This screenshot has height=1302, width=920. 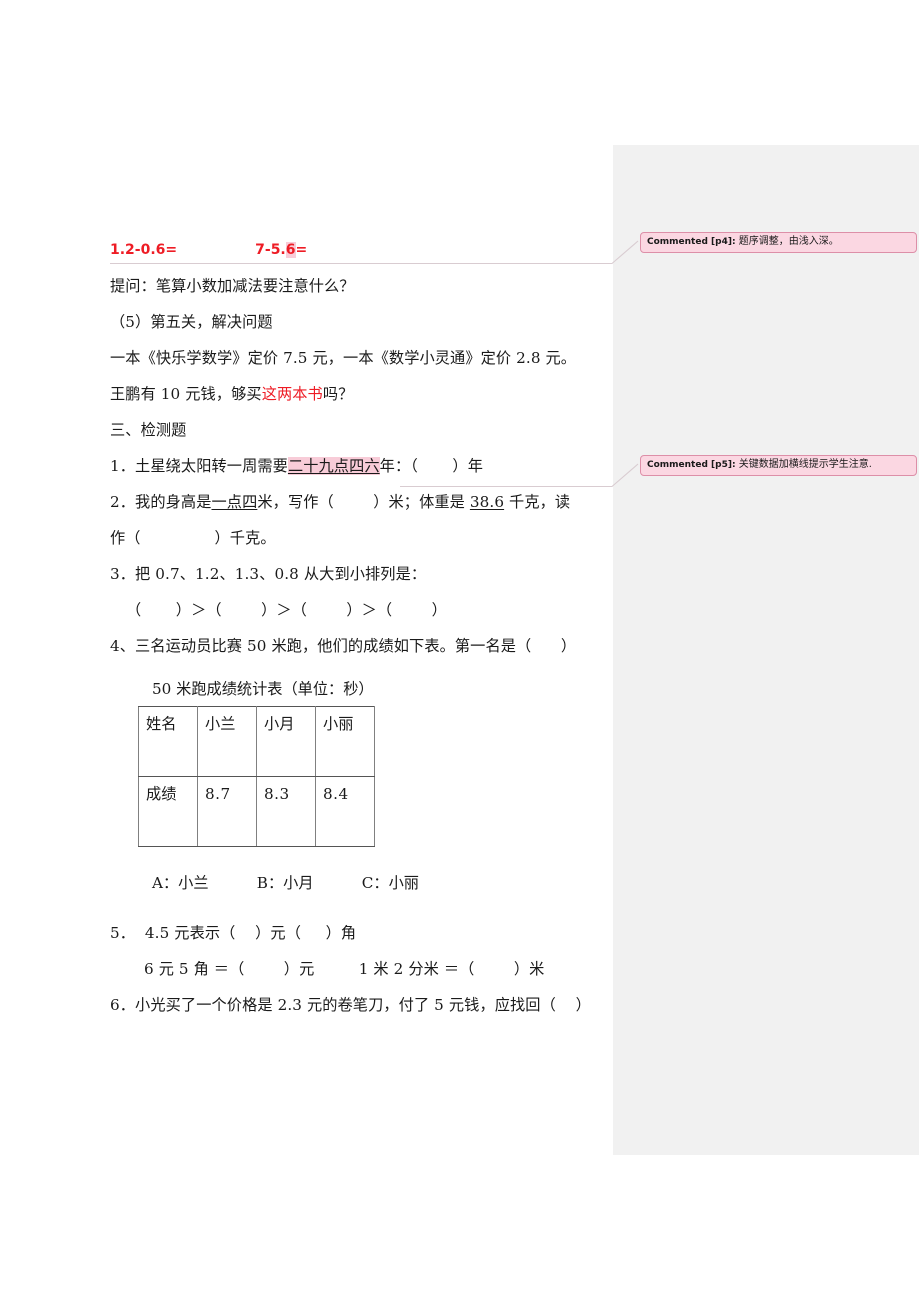 What do you see at coordinates (803, 464) in the screenshot?
I see `comment-p5-text: 关键数据加横线提示学生注意.` at bounding box center [803, 464].